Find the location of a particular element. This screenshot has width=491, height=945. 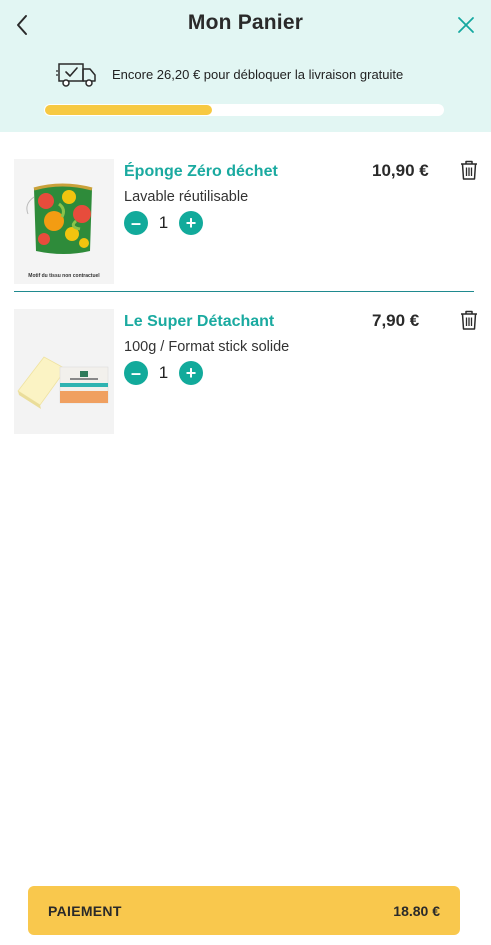

close-button is located at coordinates (466, 25).